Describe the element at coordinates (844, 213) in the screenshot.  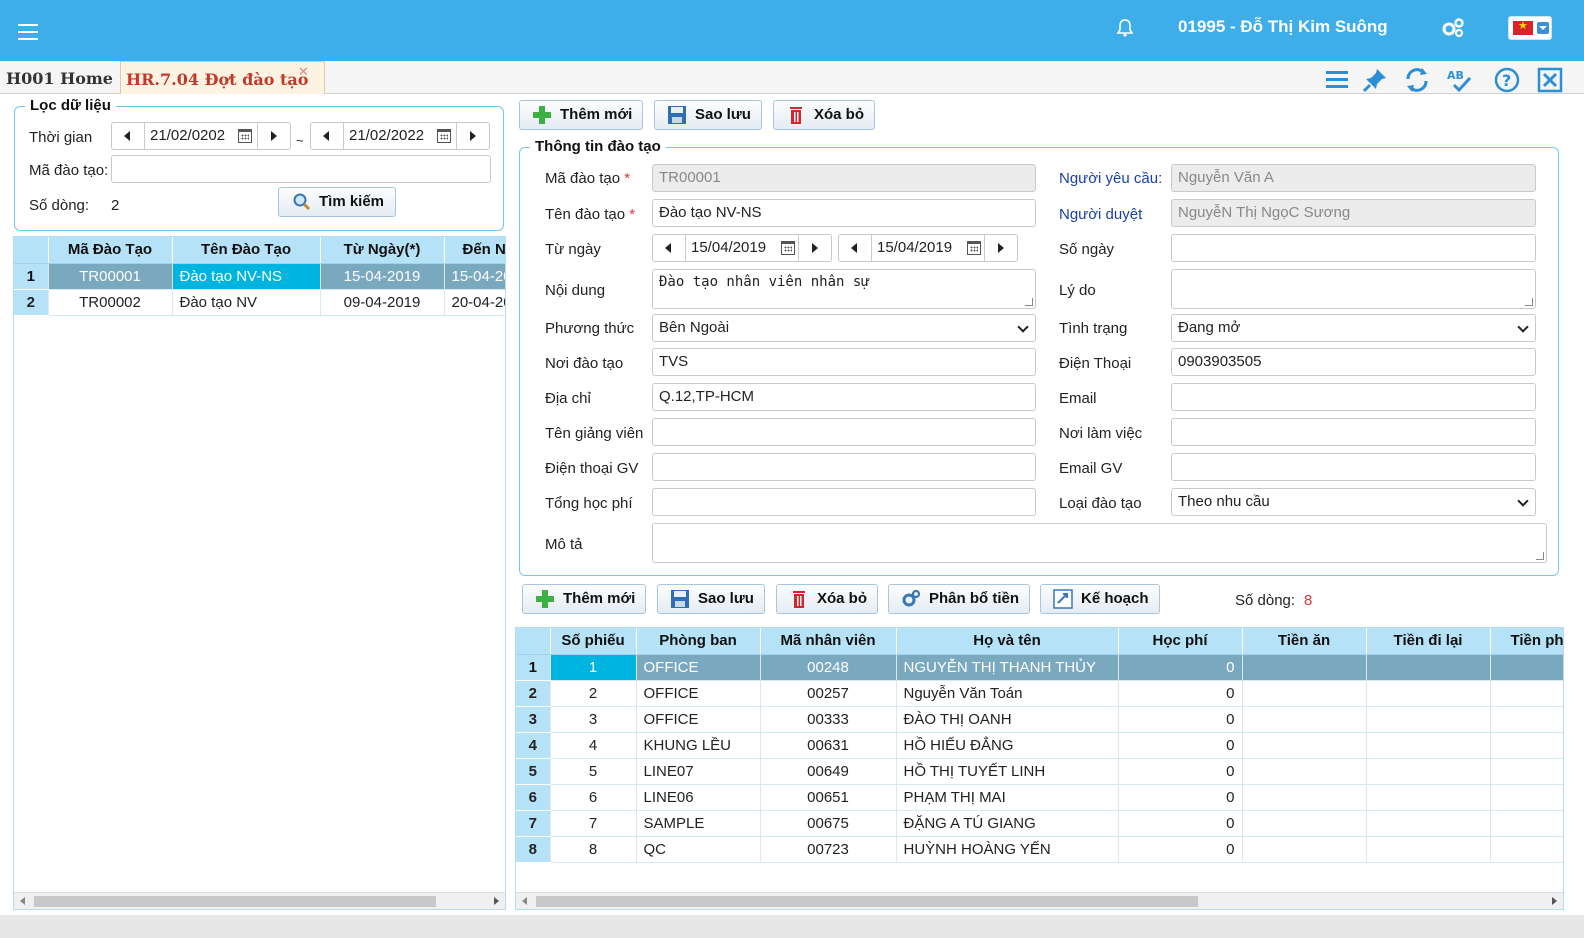
I see `name-field: Đào tạo NV-NS` at that location.